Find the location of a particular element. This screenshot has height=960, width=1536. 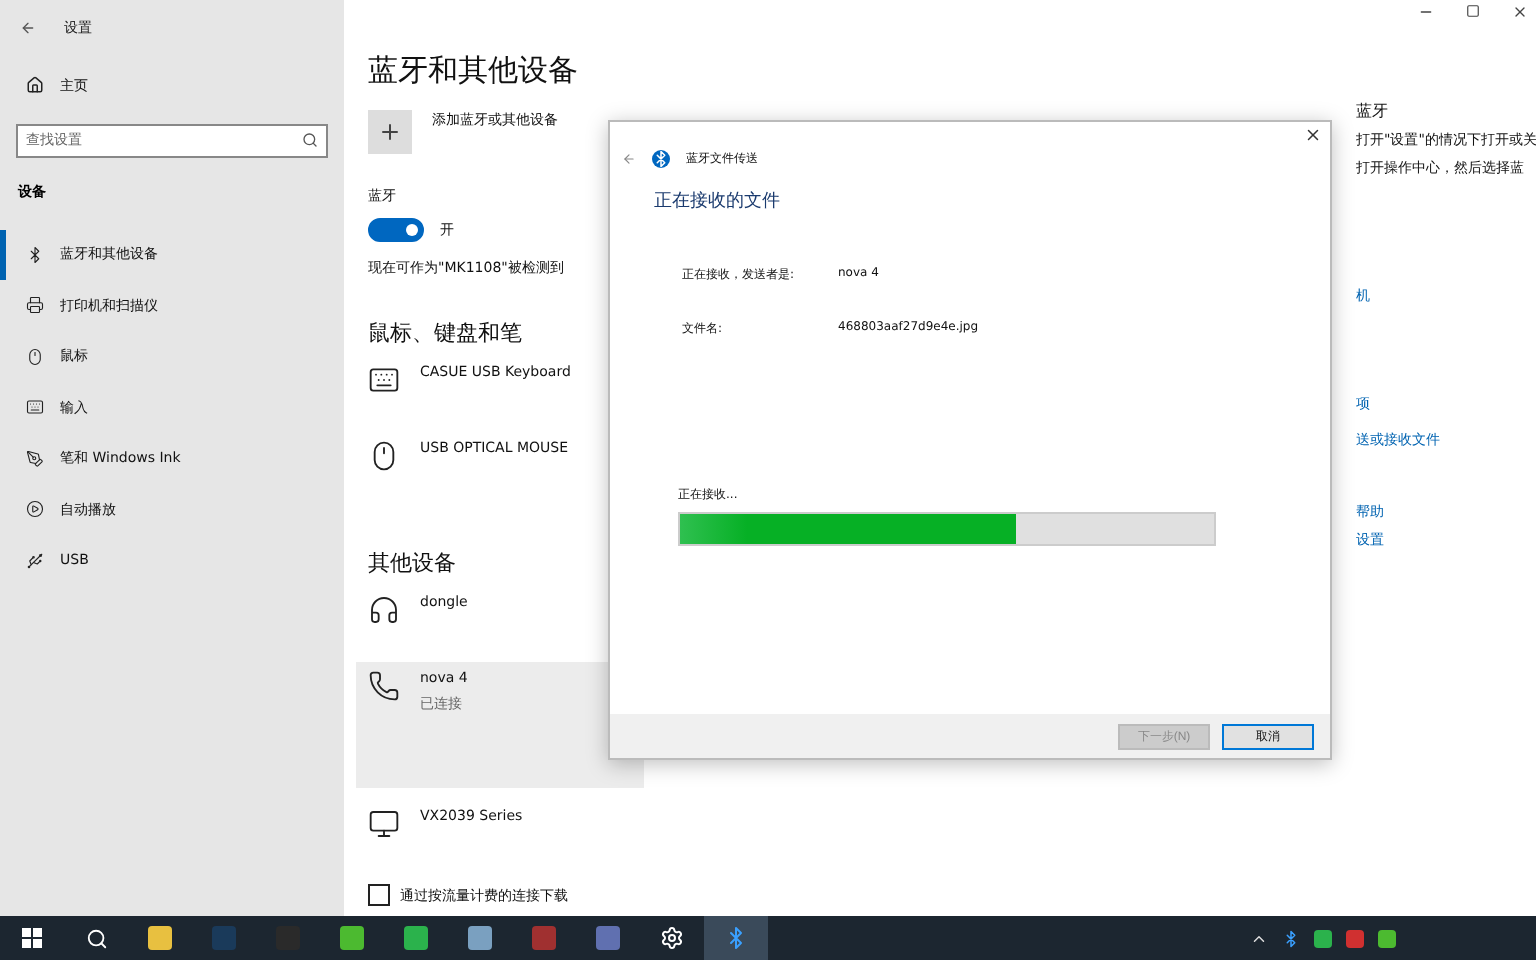

phone-icon is located at coordinates (384, 686).